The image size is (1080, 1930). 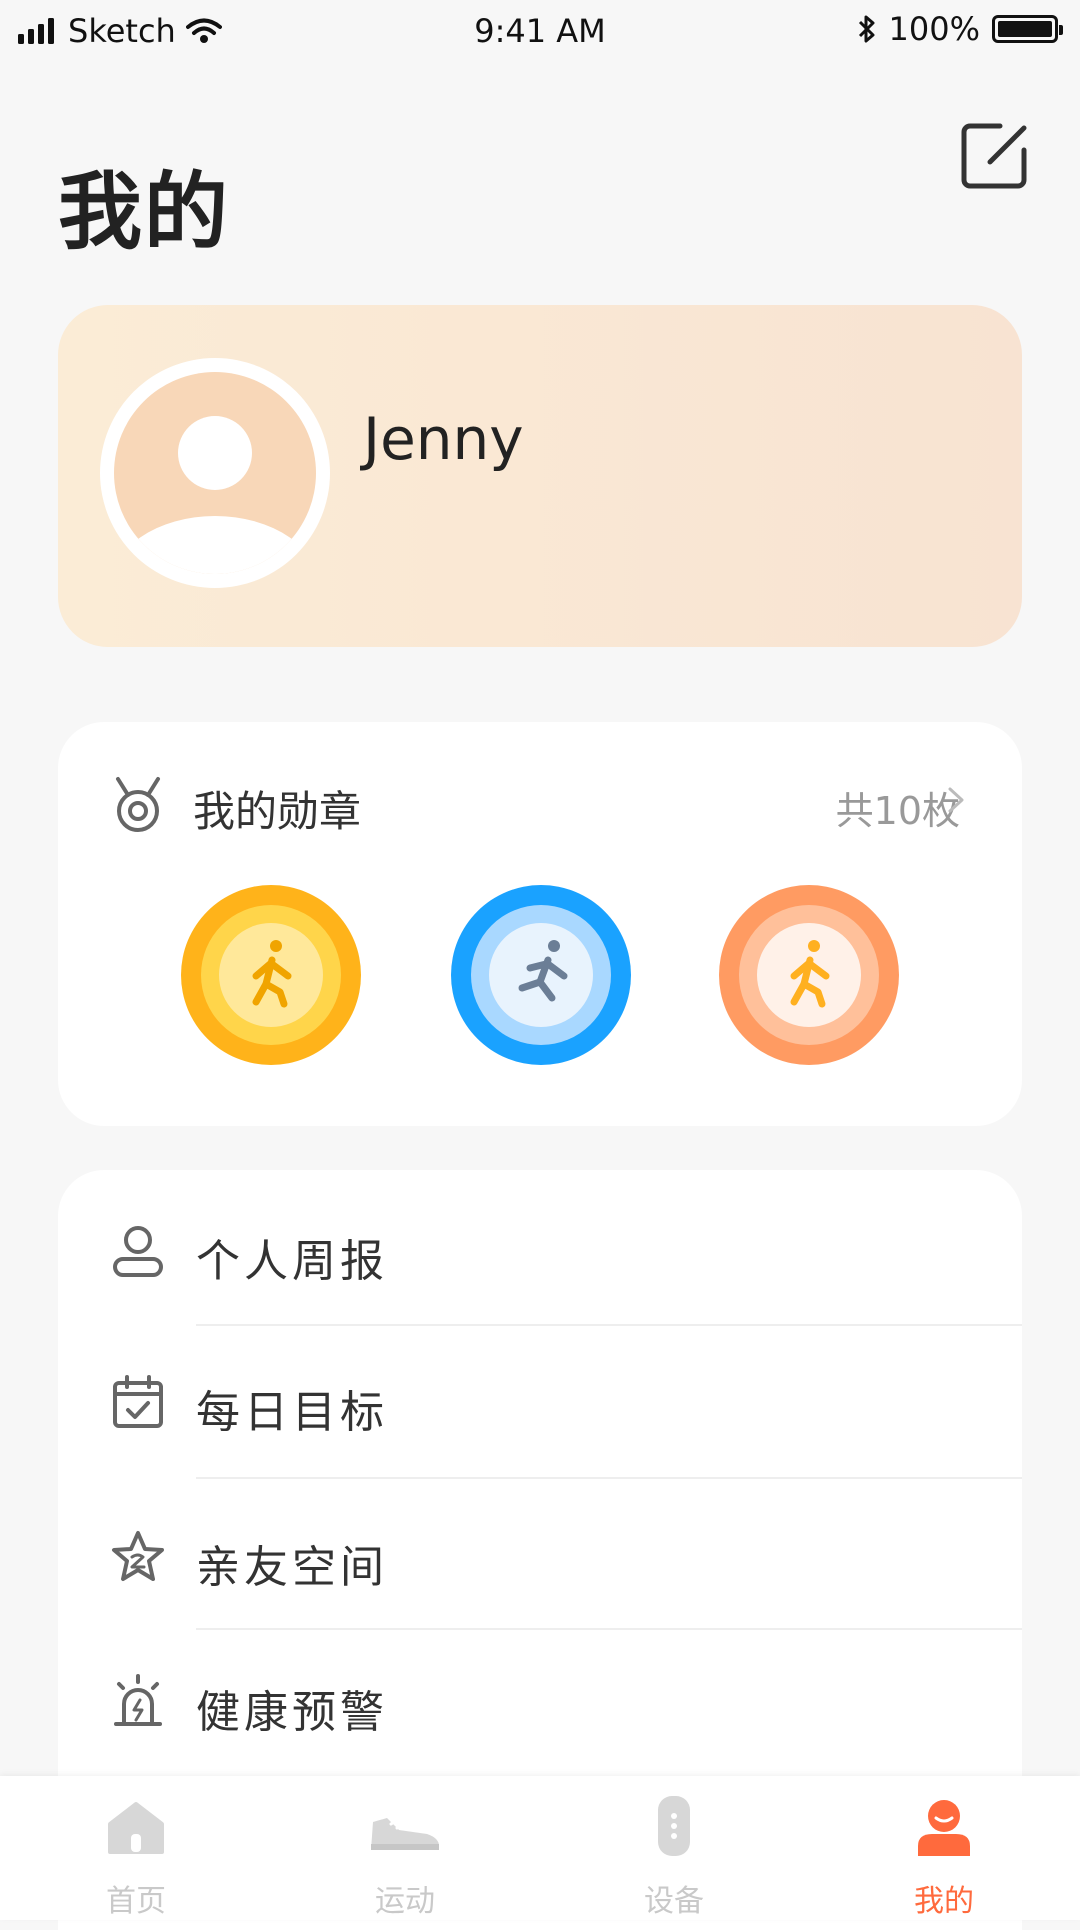 What do you see at coordinates (292, 1412) in the screenshot?
I see `menu-item-label: 每日目标` at bounding box center [292, 1412].